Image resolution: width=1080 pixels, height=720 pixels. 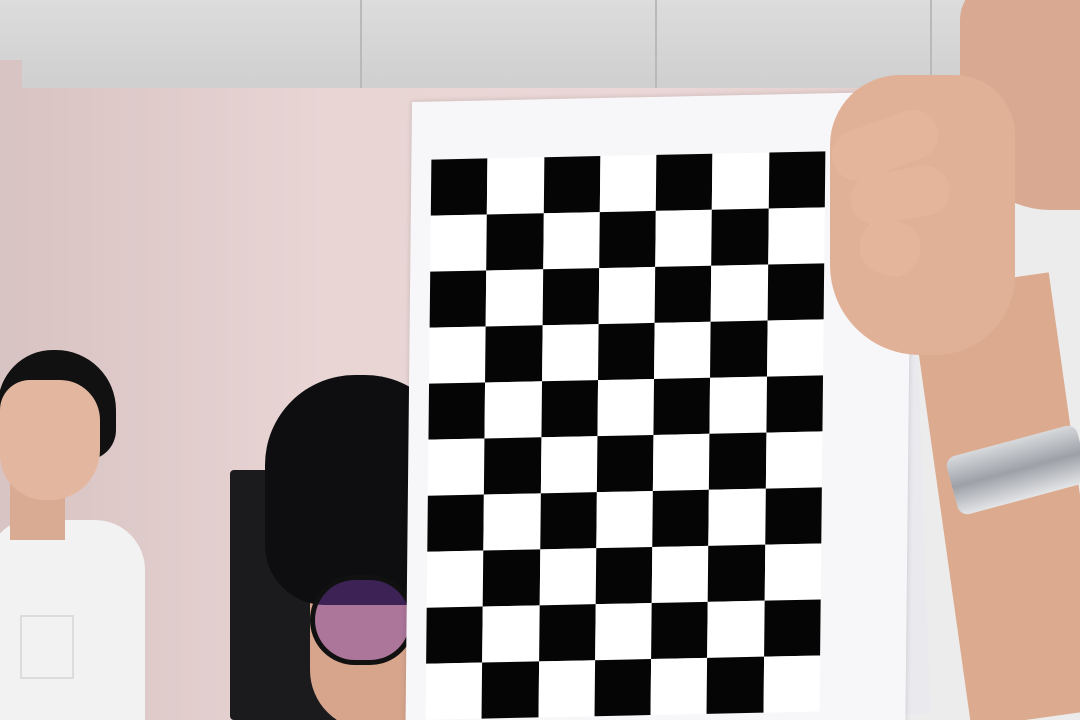 What do you see at coordinates (75, 535) in the screenshot?
I see `person-left` at bounding box center [75, 535].